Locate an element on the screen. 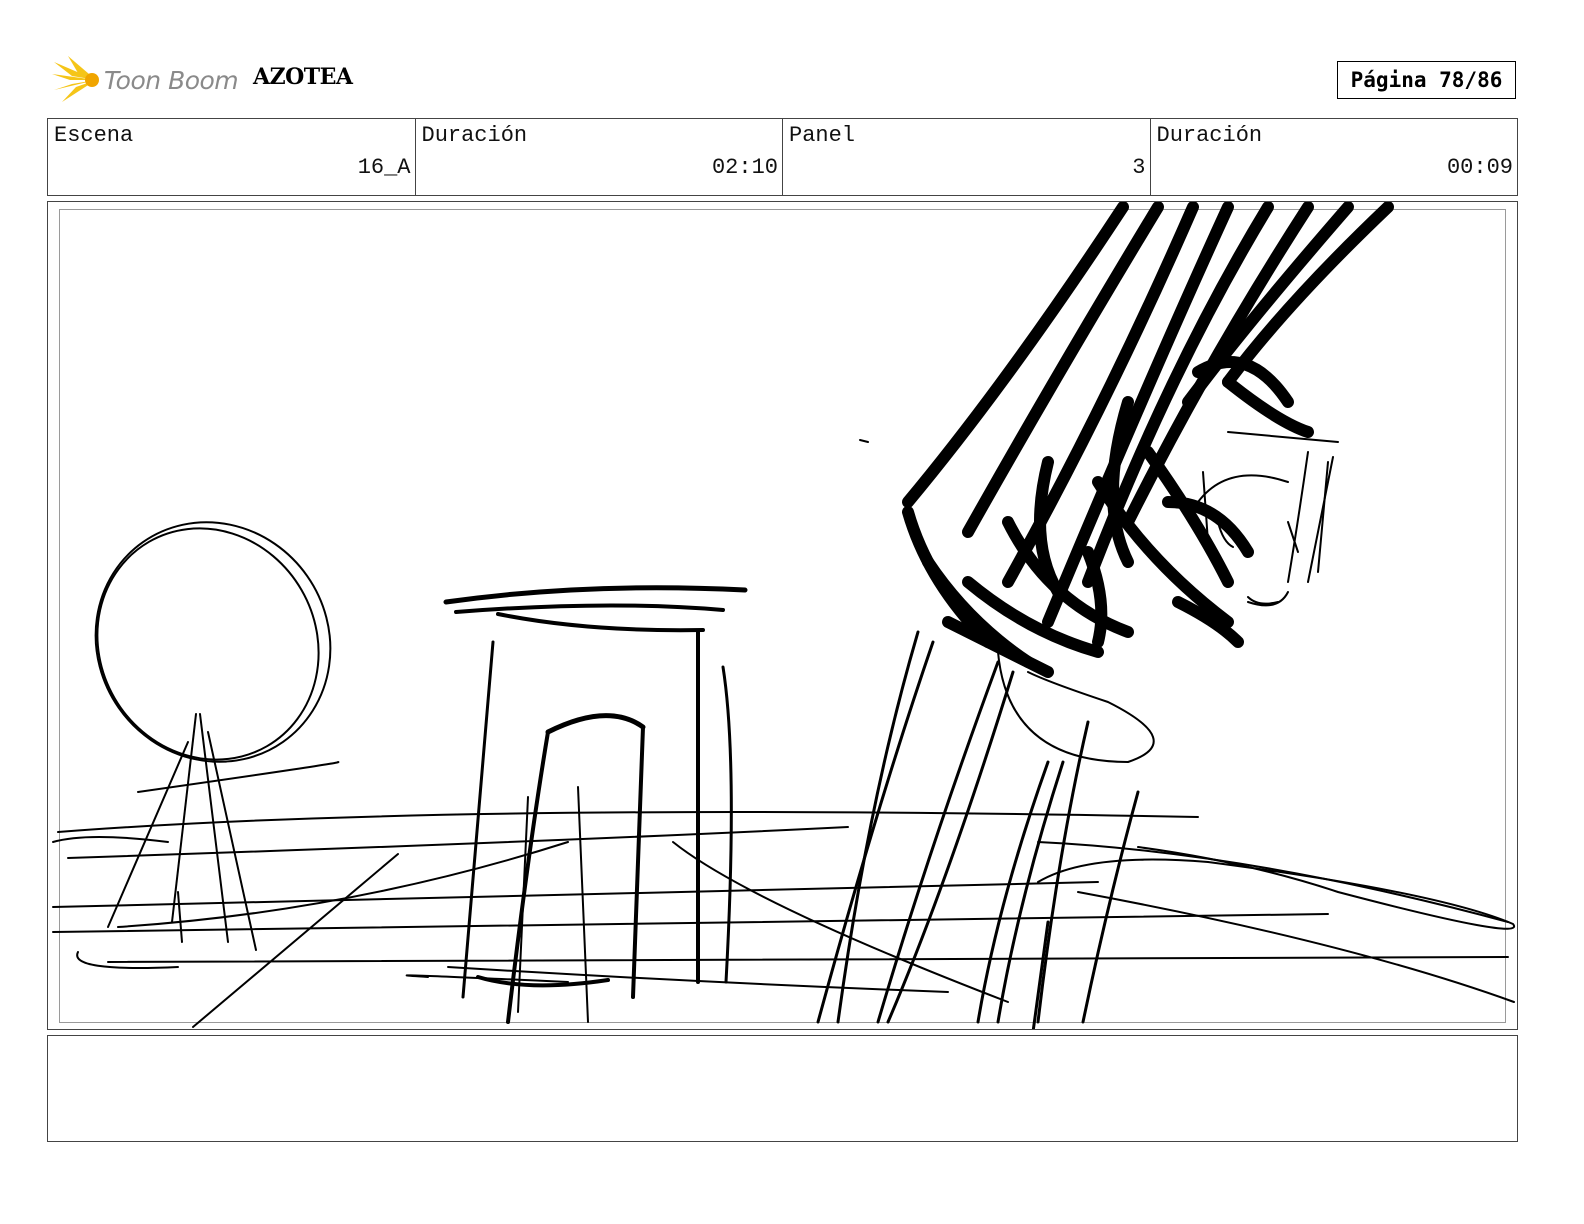 The width and height of the screenshot is (1584, 1224). figure-body-sketch is located at coordinates (1256, 727).